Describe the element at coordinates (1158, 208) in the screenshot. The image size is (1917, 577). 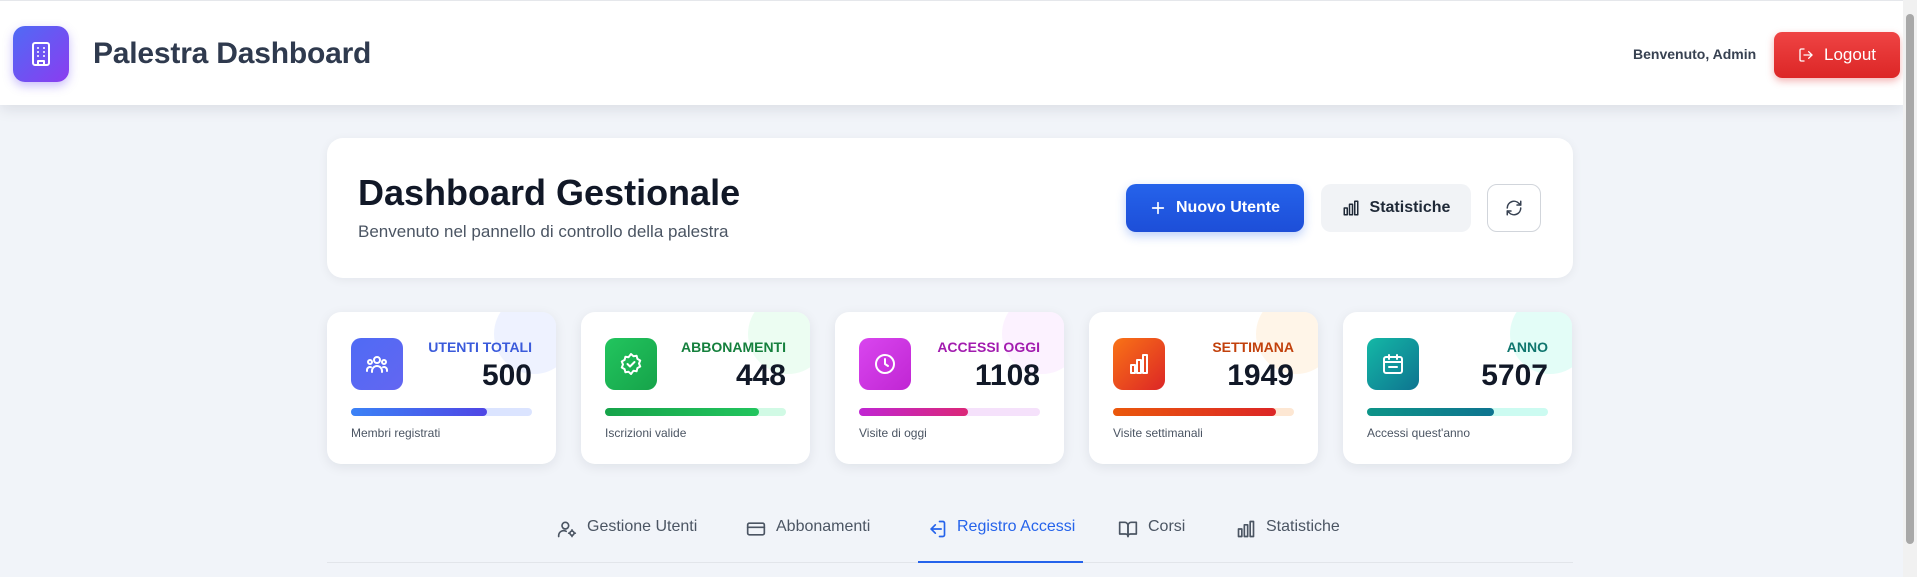
I see `plus-icon` at that location.